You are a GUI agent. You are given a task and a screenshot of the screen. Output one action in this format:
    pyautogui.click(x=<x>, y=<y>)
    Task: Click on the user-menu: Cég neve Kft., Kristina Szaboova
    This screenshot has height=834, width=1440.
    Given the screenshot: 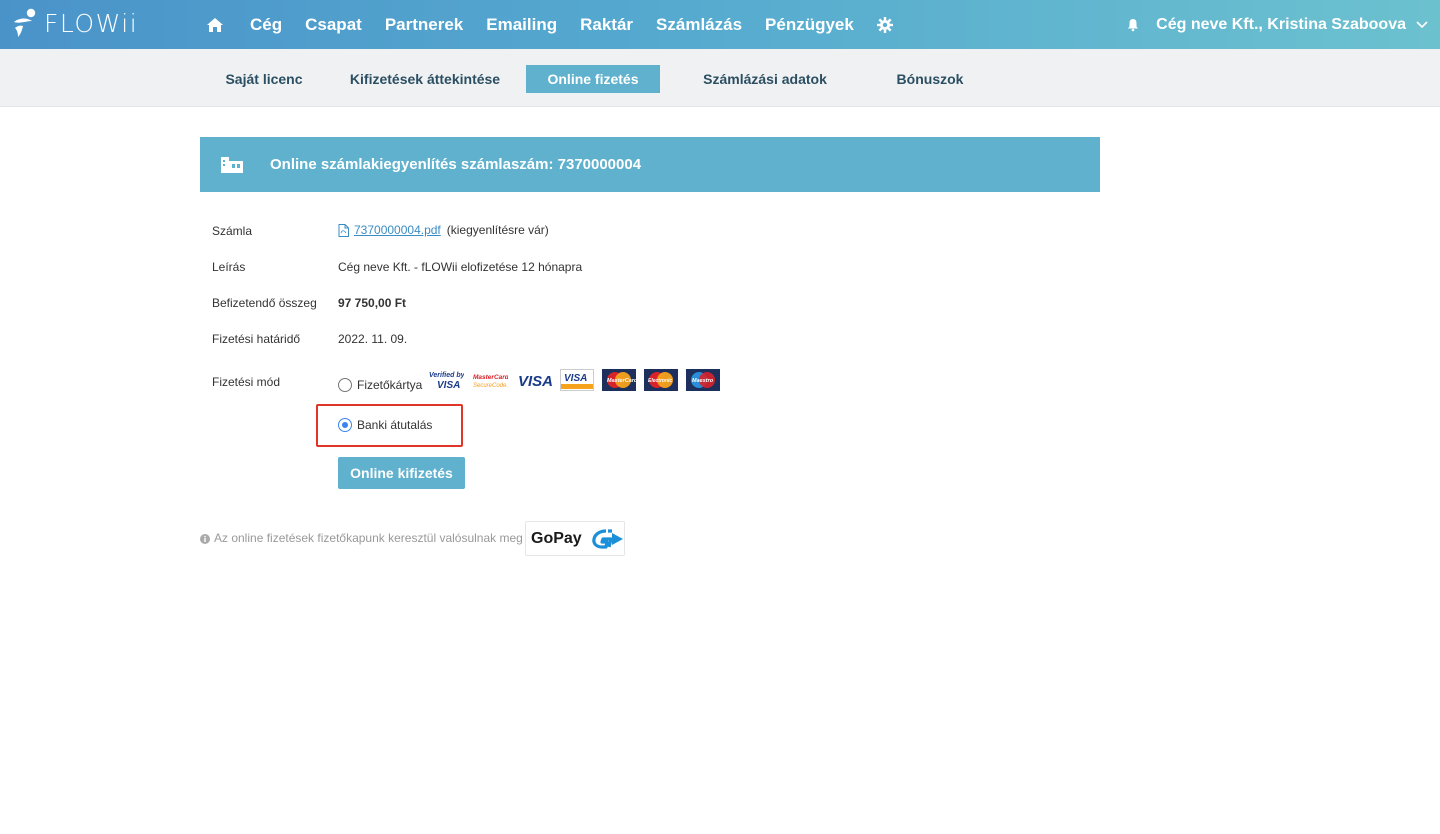 What is the action you would take?
    pyautogui.click(x=1277, y=24)
    